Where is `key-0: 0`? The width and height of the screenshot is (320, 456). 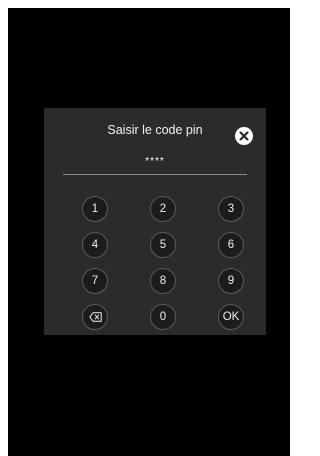
key-0: 0 is located at coordinates (163, 317).